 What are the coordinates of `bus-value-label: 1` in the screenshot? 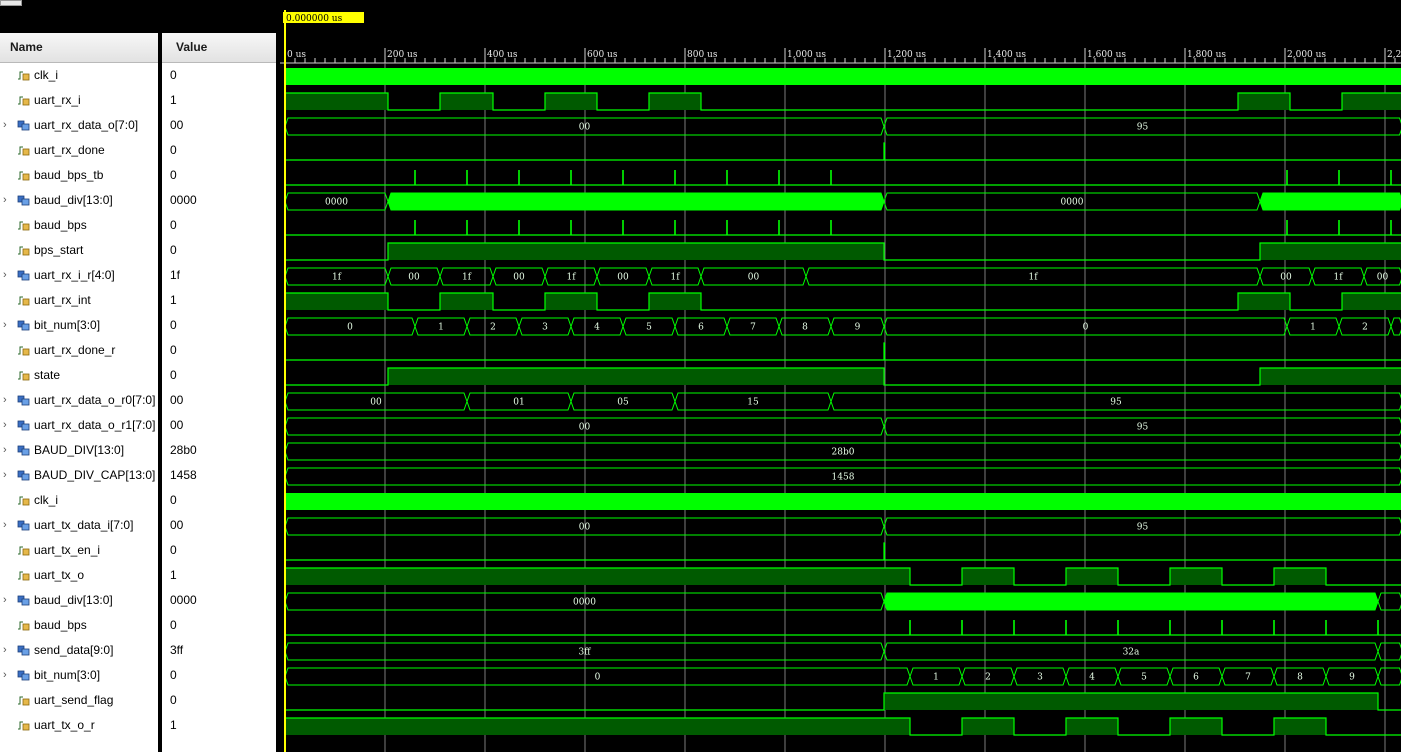 It's located at (936, 678).